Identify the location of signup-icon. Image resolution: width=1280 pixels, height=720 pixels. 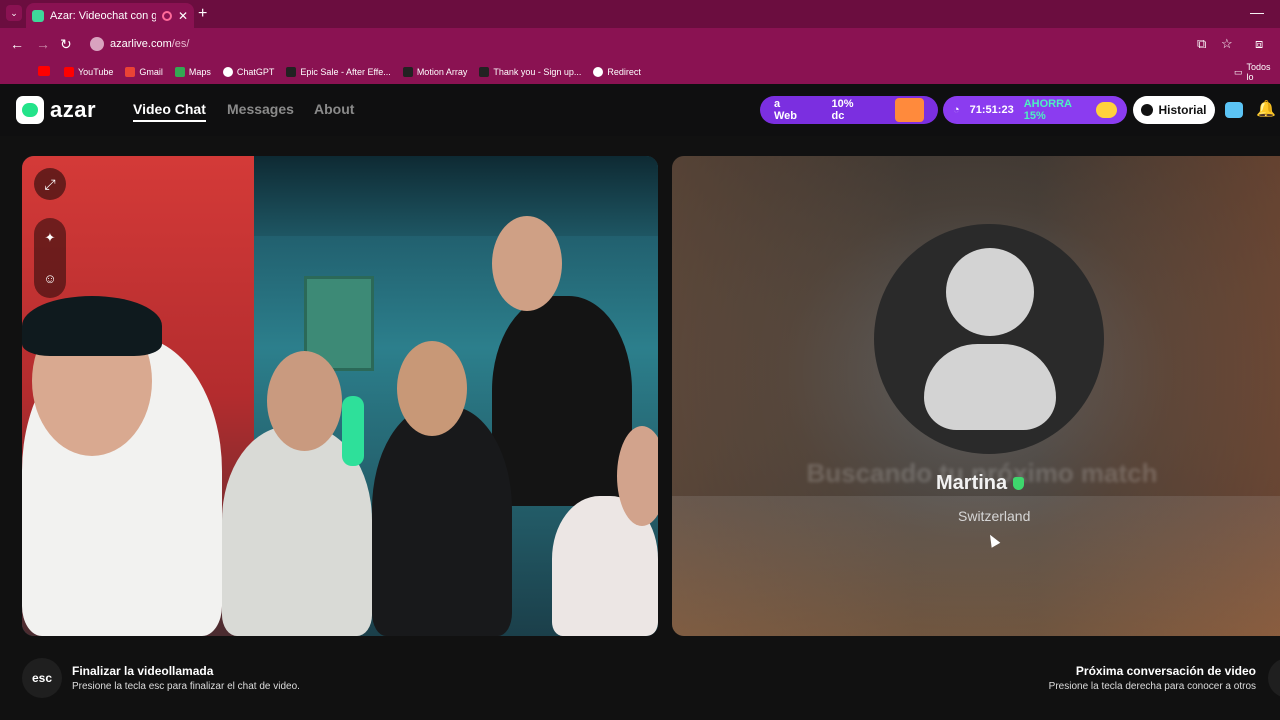
(484, 72).